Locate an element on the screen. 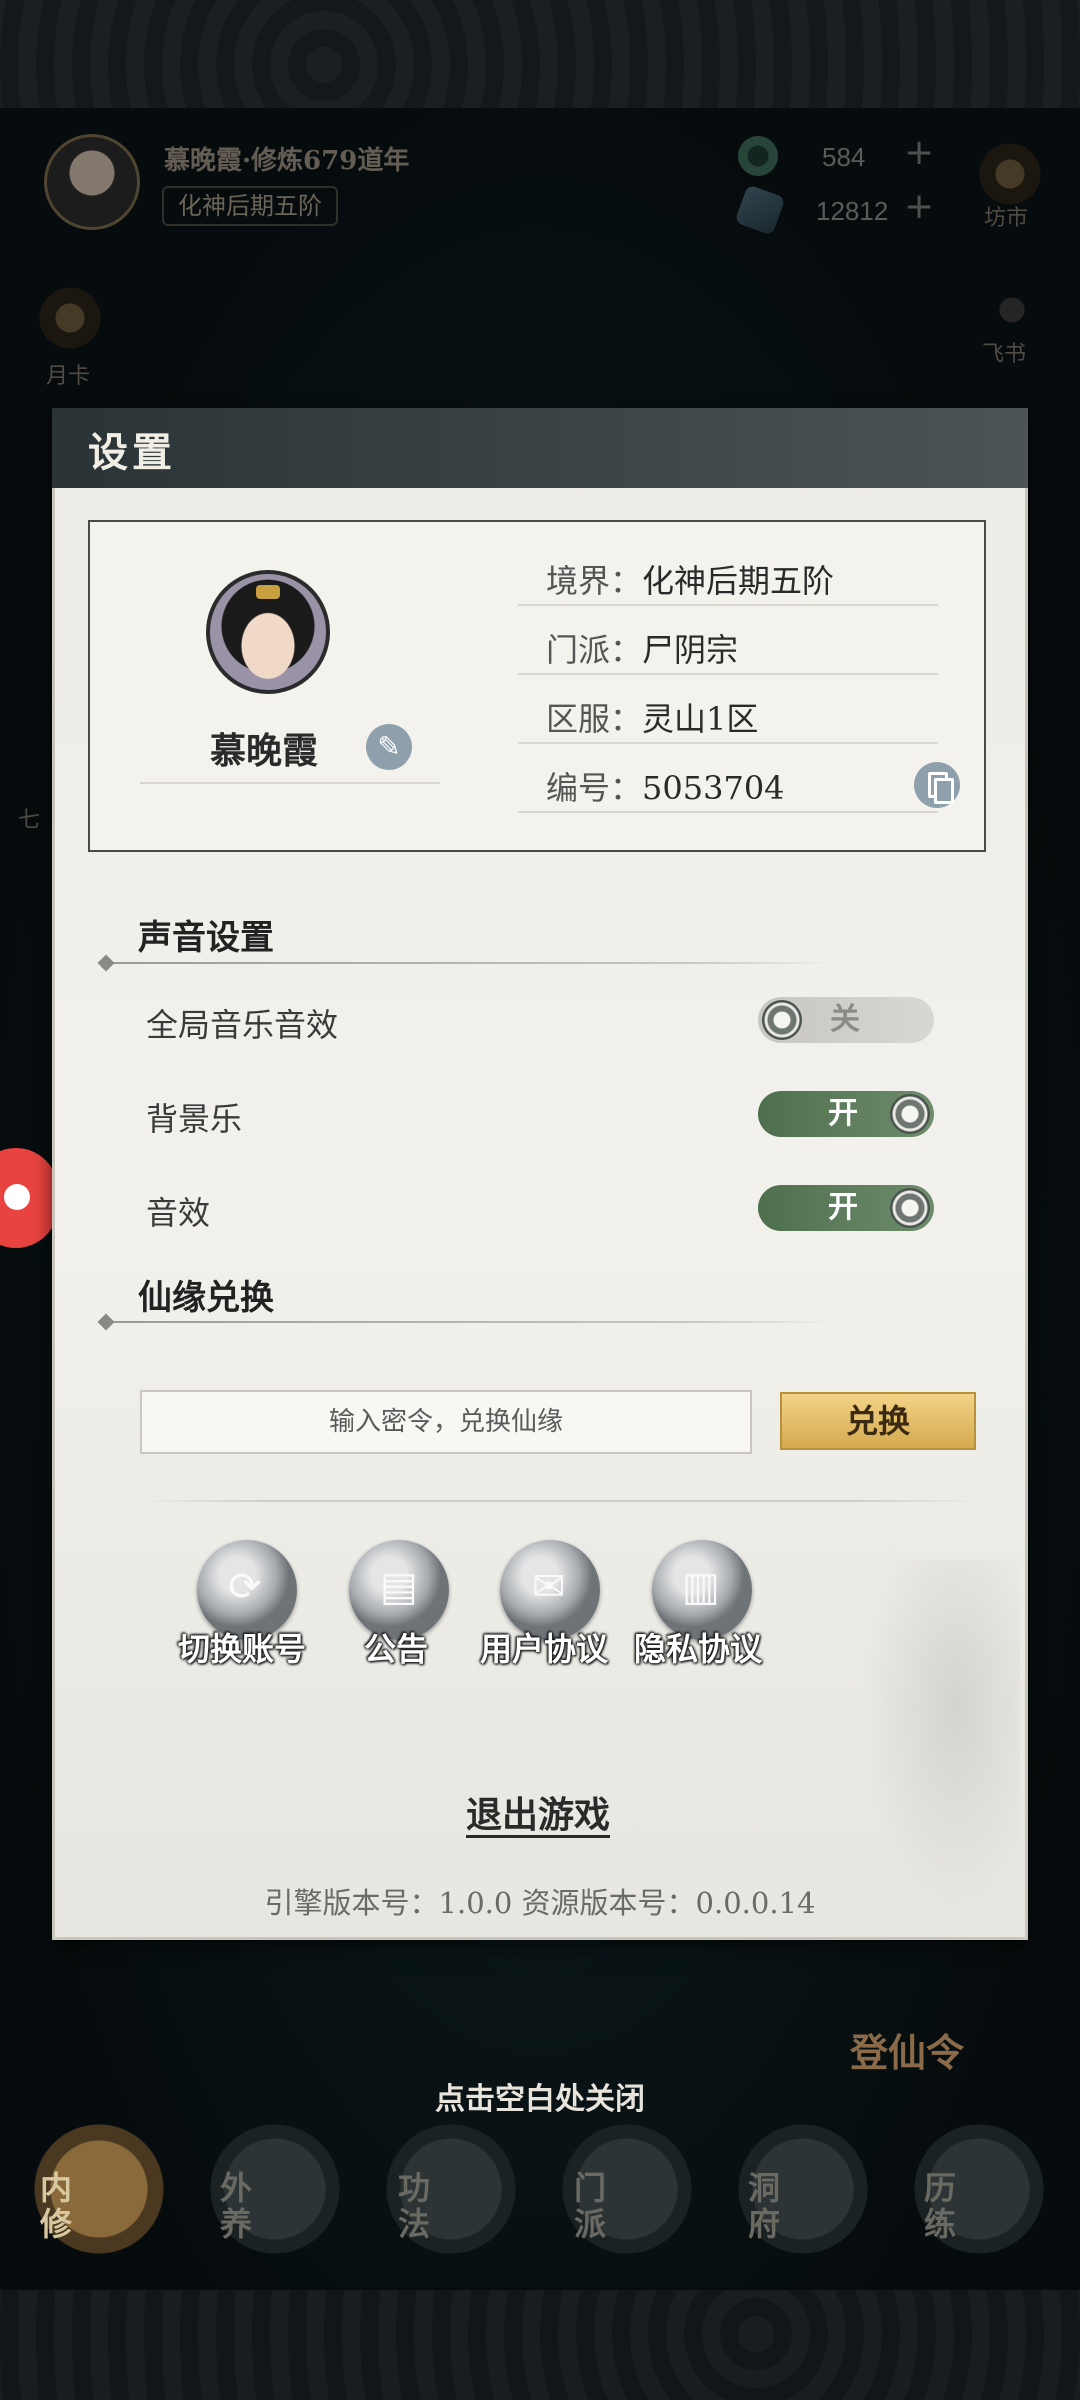 This screenshot has width=1080, height=2400. swap-account-icon: ⟳ is located at coordinates (245, 1587).